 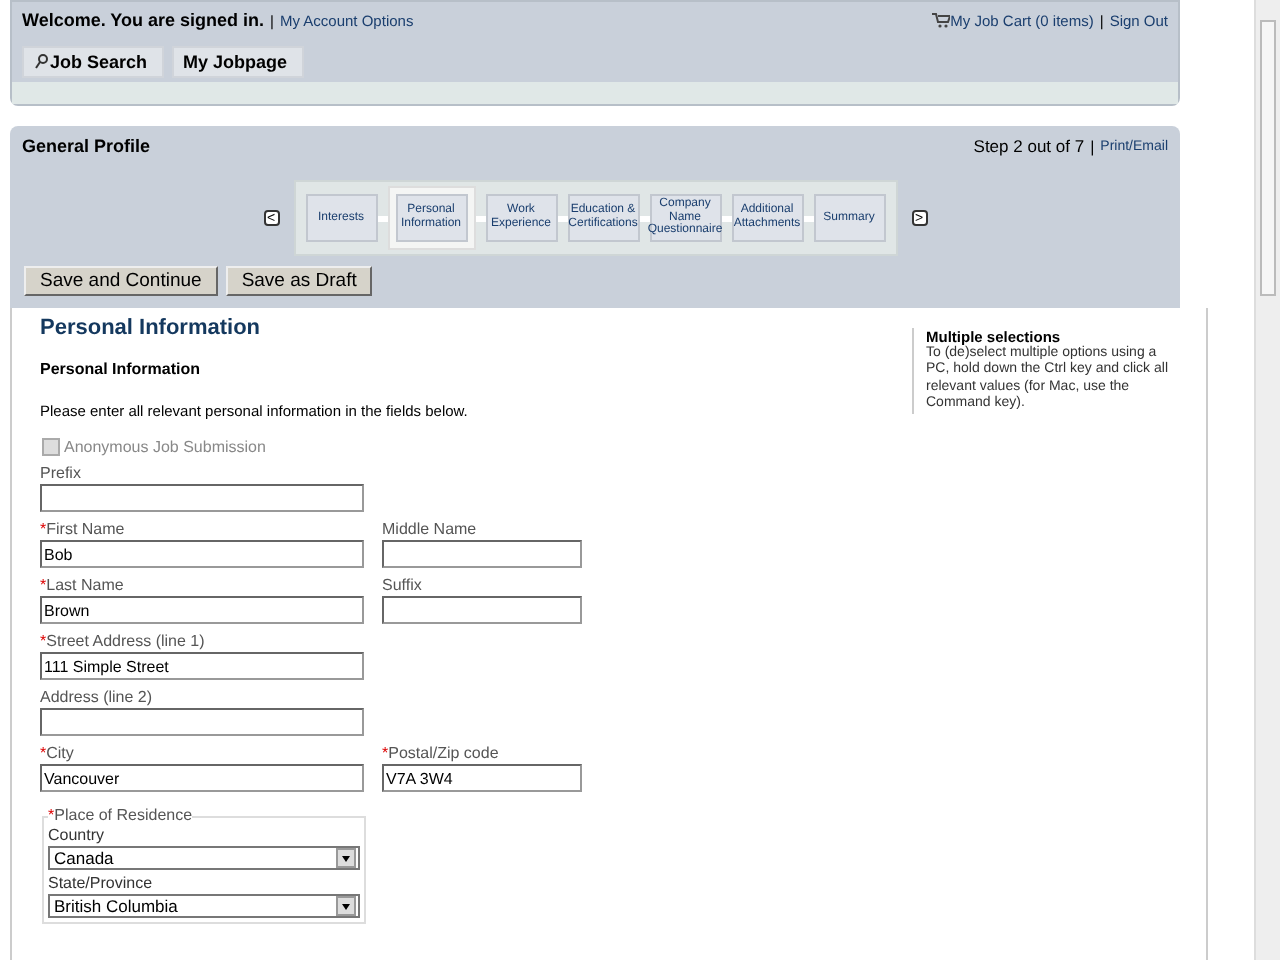 I want to click on checkbox-label: Anonymous Job Submission, so click(x=165, y=447).